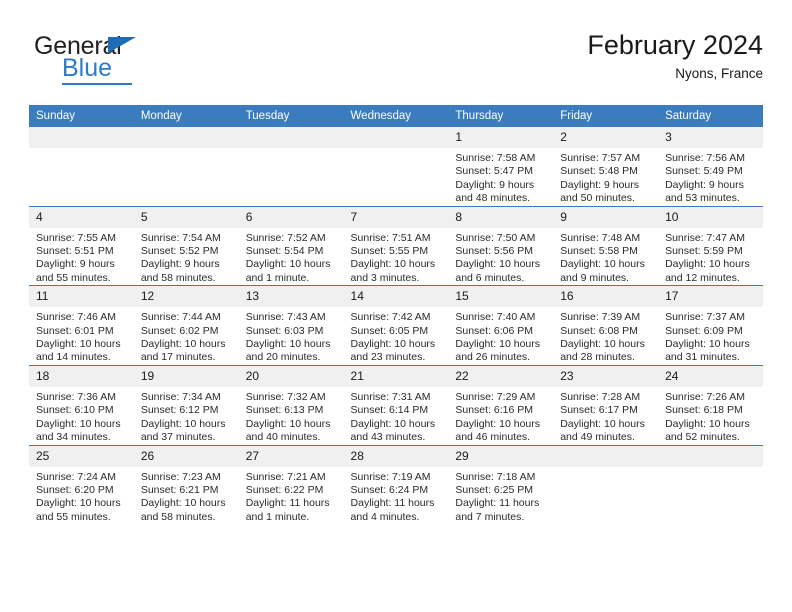 Image resolution: width=792 pixels, height=612 pixels. Describe the element at coordinates (595, 277) in the screenshot. I see `daylight-text-line2: and 9 minutes.` at that location.